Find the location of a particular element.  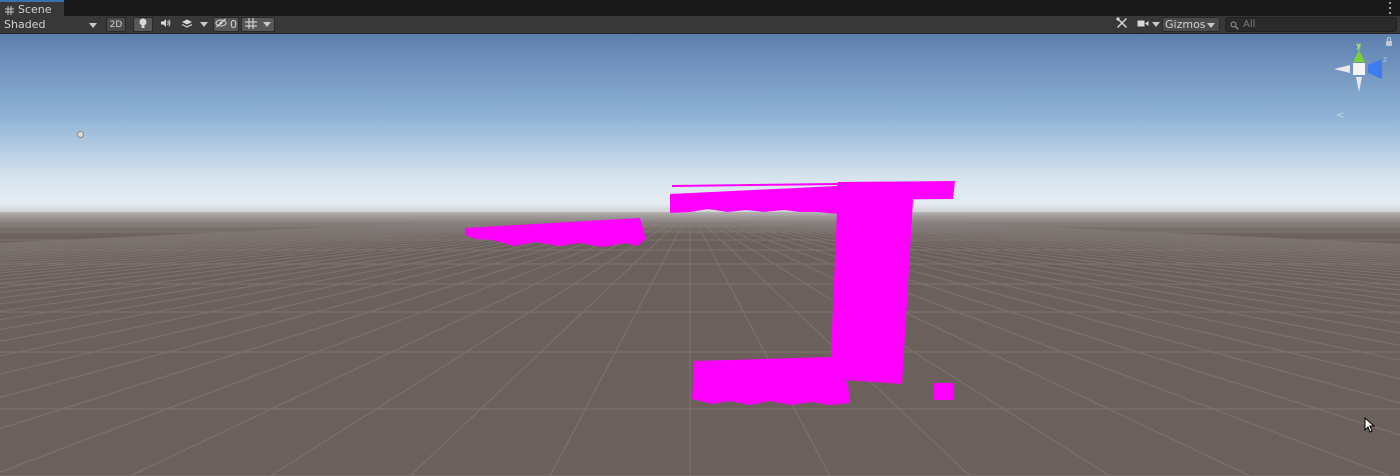

scene-toolbar: Shaded 2D 0 Gizmos All is located at coordinates (700, 25).